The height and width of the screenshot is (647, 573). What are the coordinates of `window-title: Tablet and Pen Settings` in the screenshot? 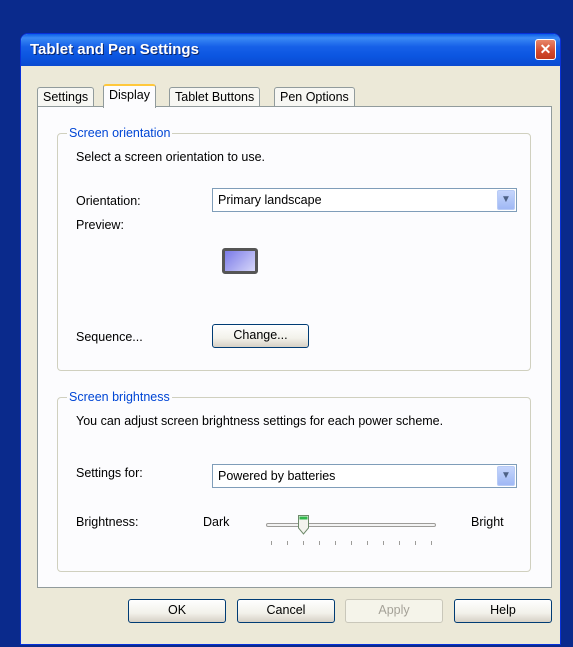 It's located at (114, 49).